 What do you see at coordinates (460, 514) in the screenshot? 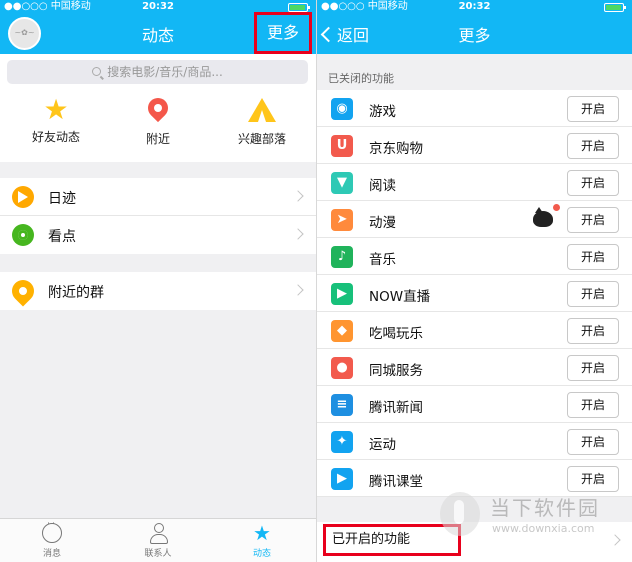
I see `watermark-logo-icon` at bounding box center [460, 514].